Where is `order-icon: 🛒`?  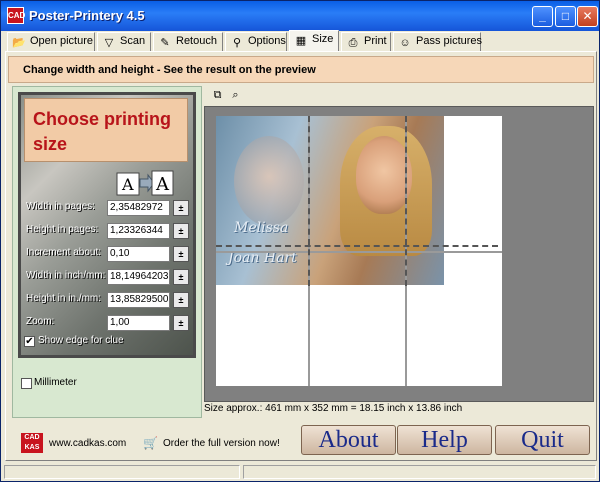 order-icon: 🛒 is located at coordinates (150, 443).